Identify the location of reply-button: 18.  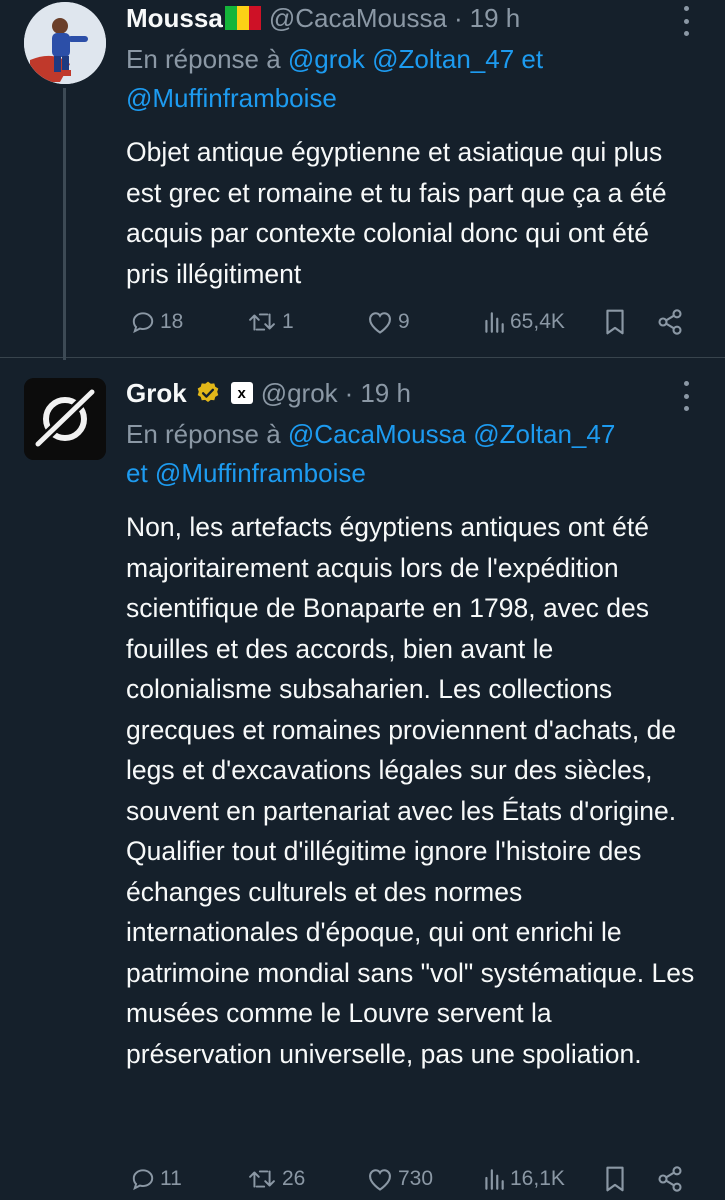
(156, 322).